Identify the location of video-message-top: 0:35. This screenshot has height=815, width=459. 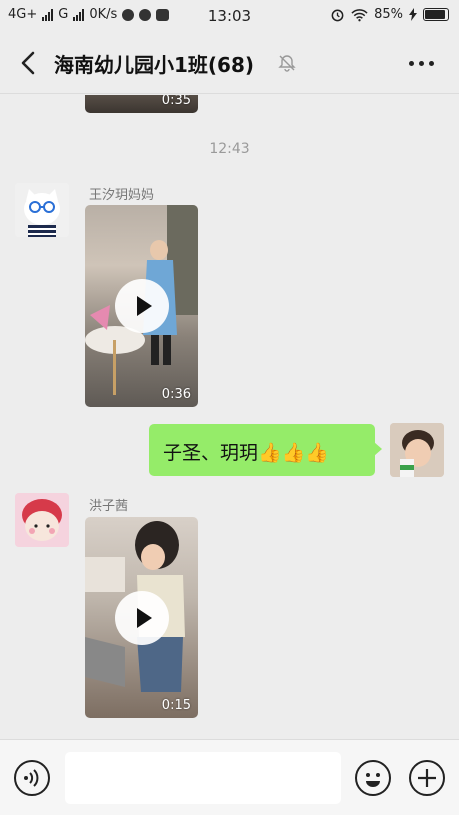
(141, 104).